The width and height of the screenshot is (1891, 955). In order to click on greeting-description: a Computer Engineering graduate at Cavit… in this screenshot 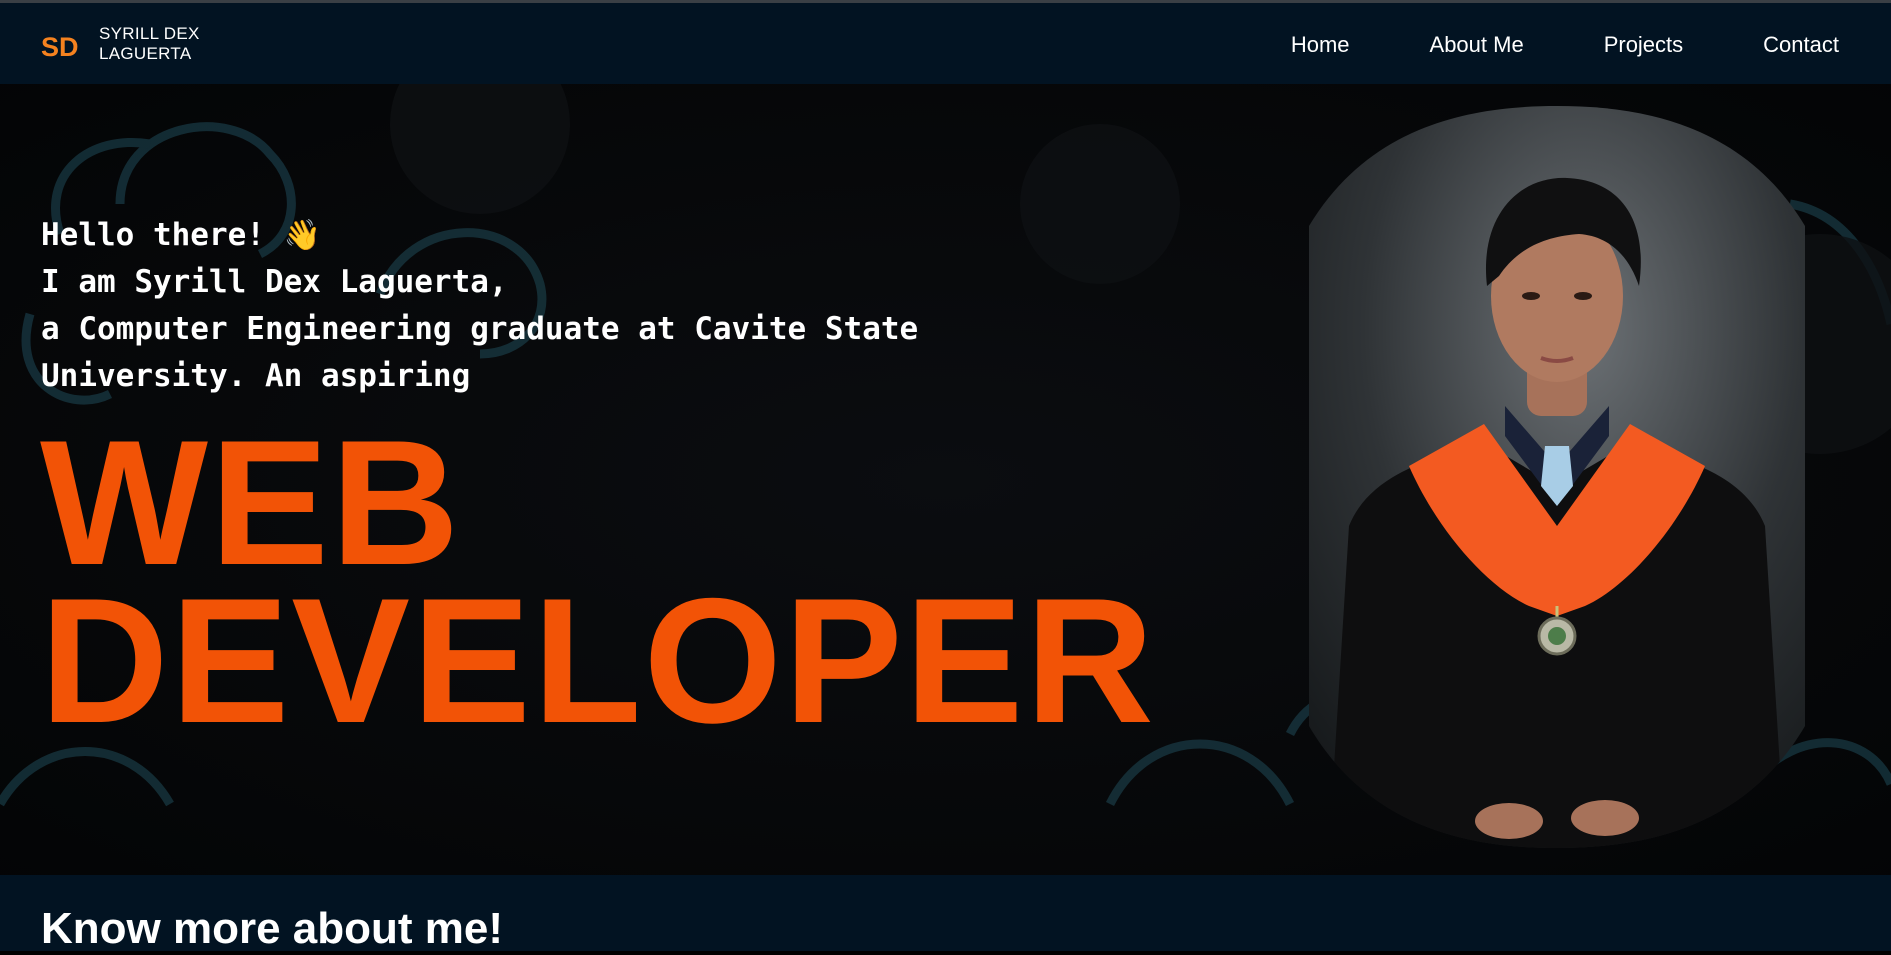, I will do `click(480, 352)`.